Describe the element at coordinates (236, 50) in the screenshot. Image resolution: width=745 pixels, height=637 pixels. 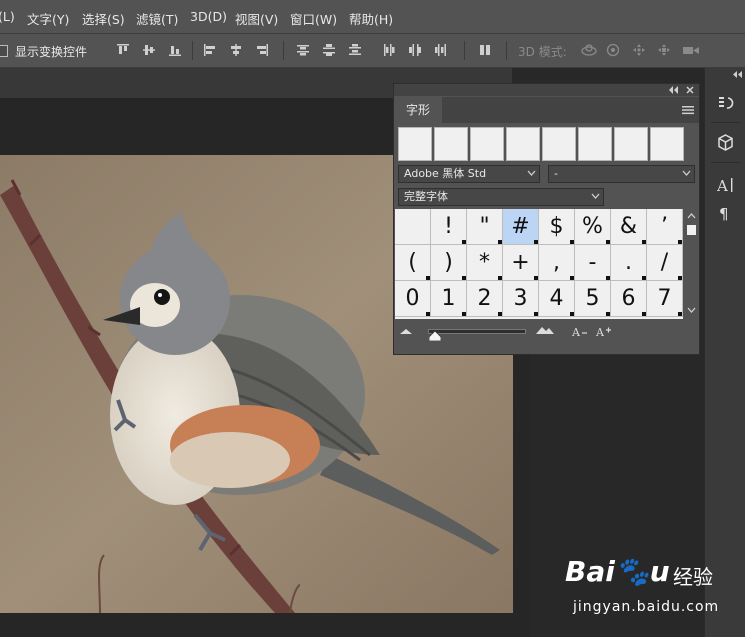
I see `align-horizontal-center-icon` at that location.